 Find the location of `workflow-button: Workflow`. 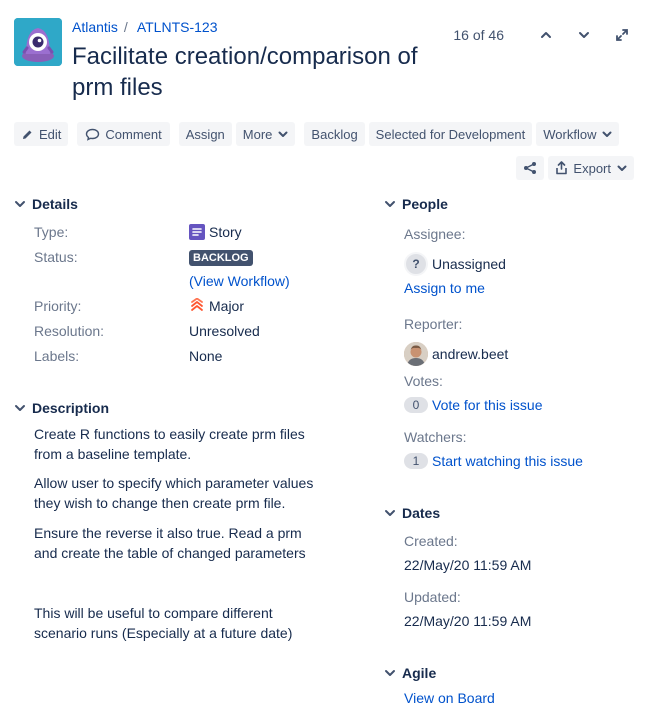

workflow-button: Workflow is located at coordinates (578, 134).